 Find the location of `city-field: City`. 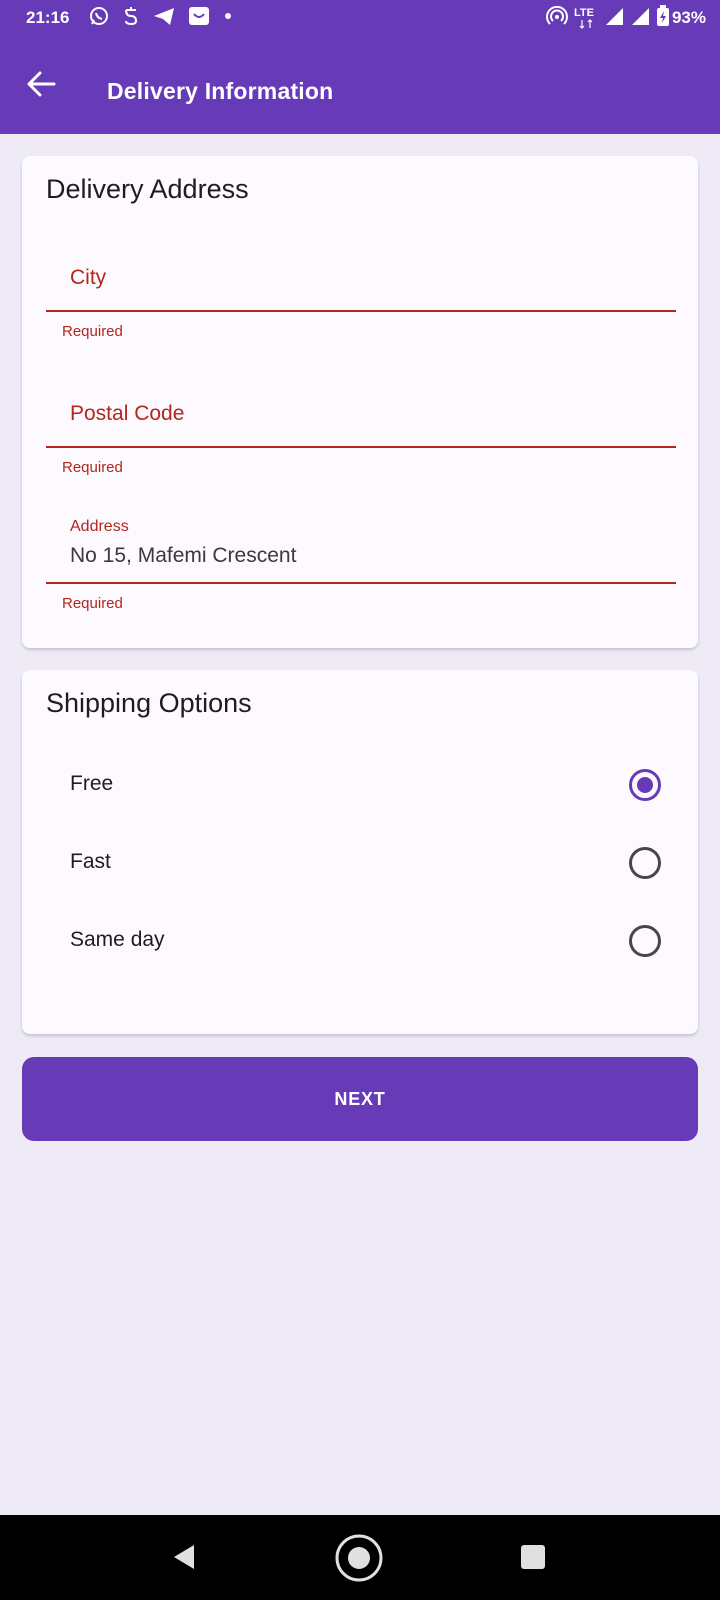

city-field: City is located at coordinates (361, 270).